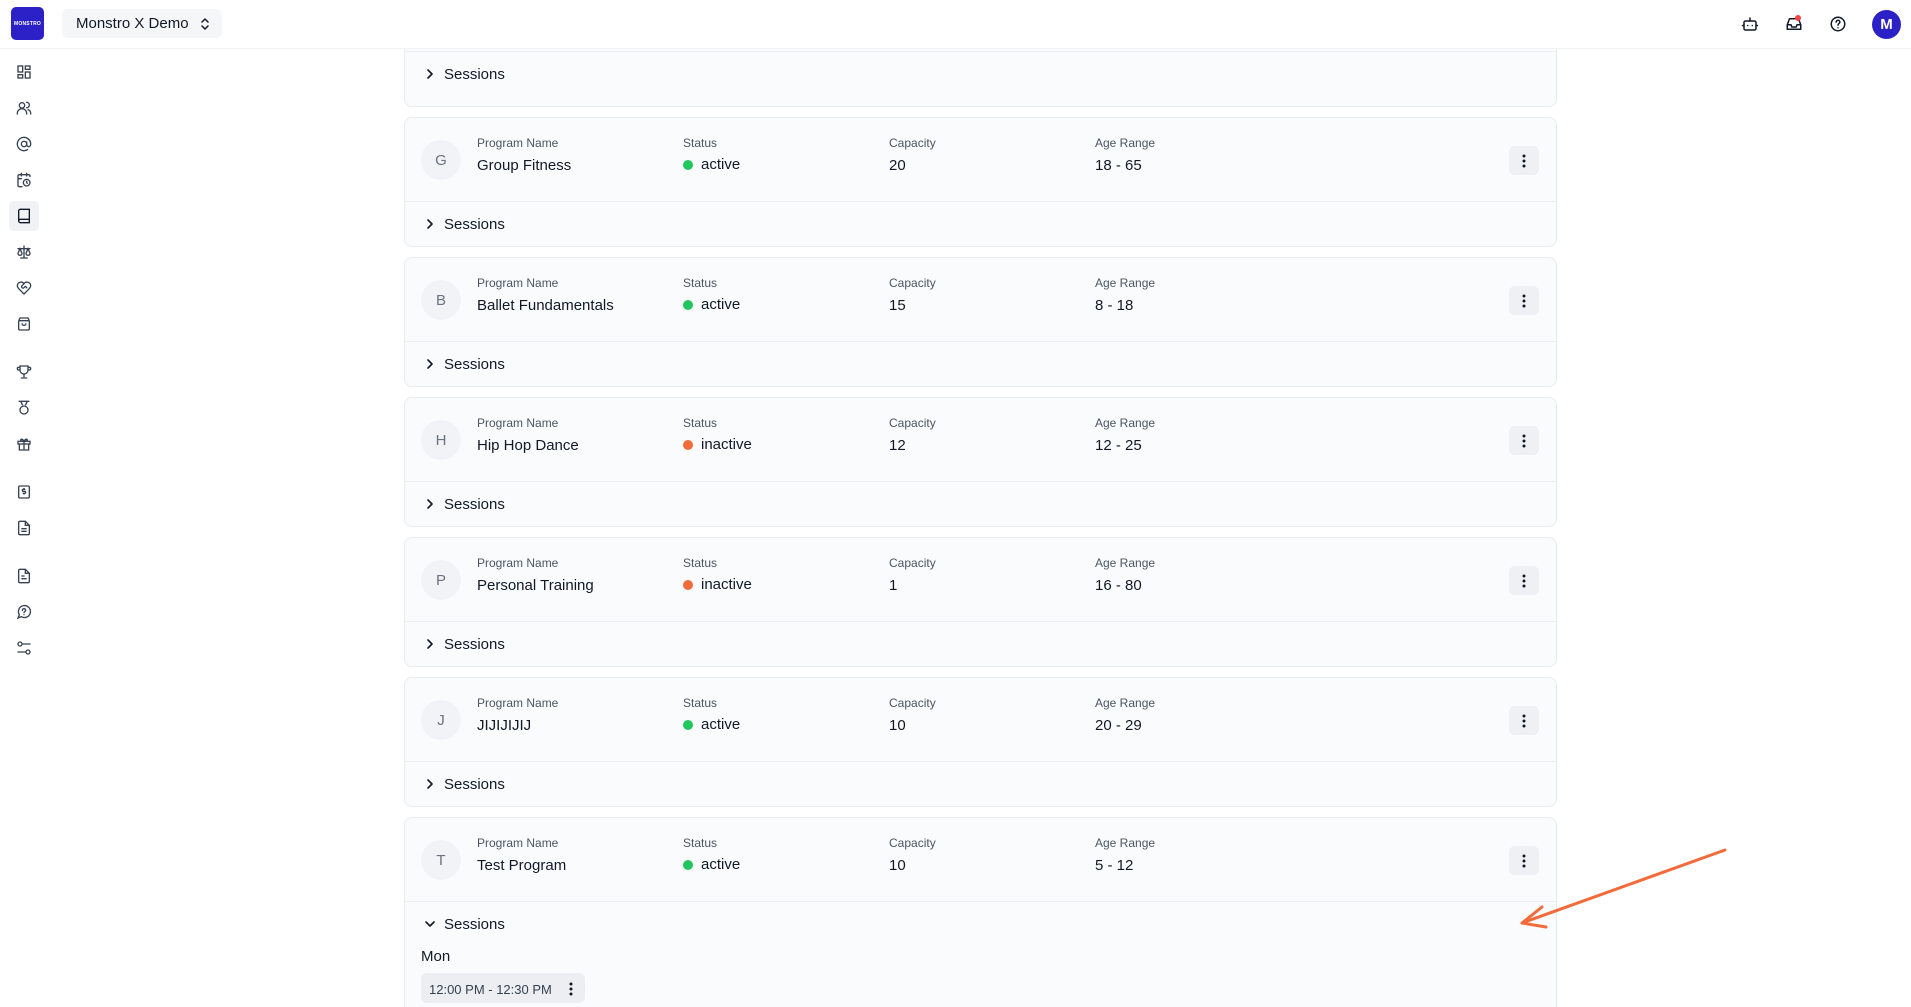 The image size is (1911, 1007). I want to click on app-logo: MONSTRO, so click(27, 23).